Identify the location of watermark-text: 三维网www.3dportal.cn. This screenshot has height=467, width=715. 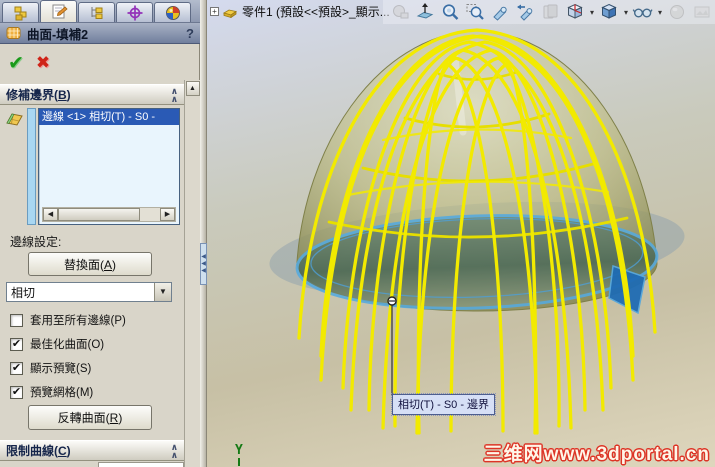
(596, 454).